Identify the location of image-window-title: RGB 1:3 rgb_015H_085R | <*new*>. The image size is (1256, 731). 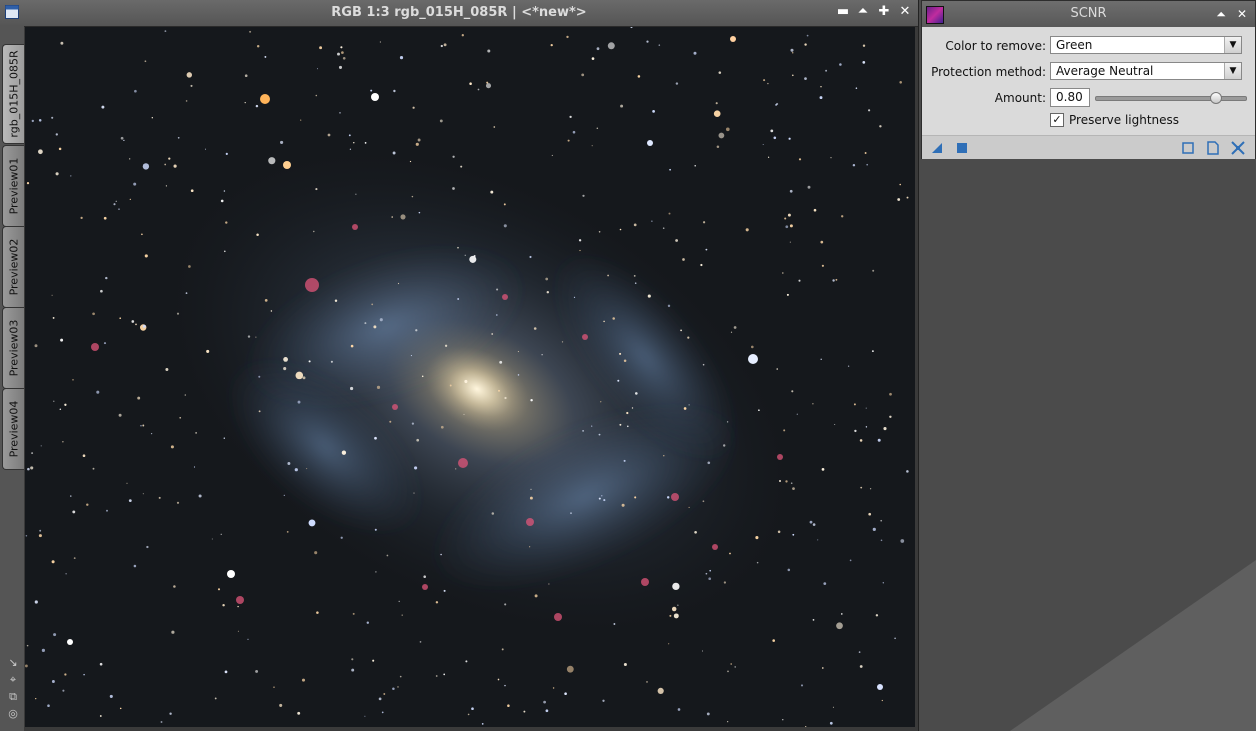
(459, 12).